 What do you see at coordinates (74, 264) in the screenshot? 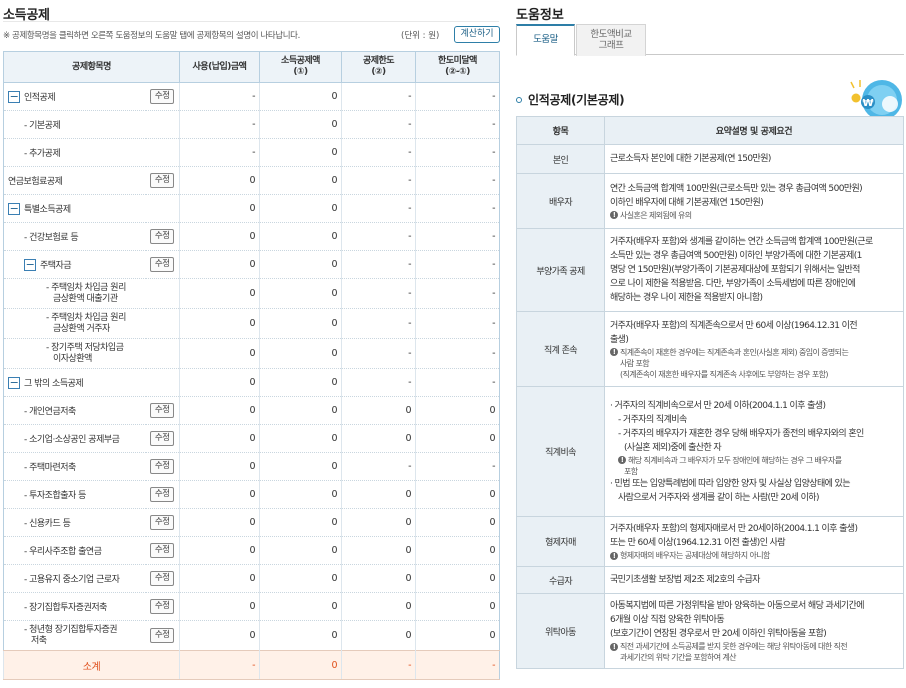
I see `deduction-item-name: − 주택자금` at bounding box center [74, 264].